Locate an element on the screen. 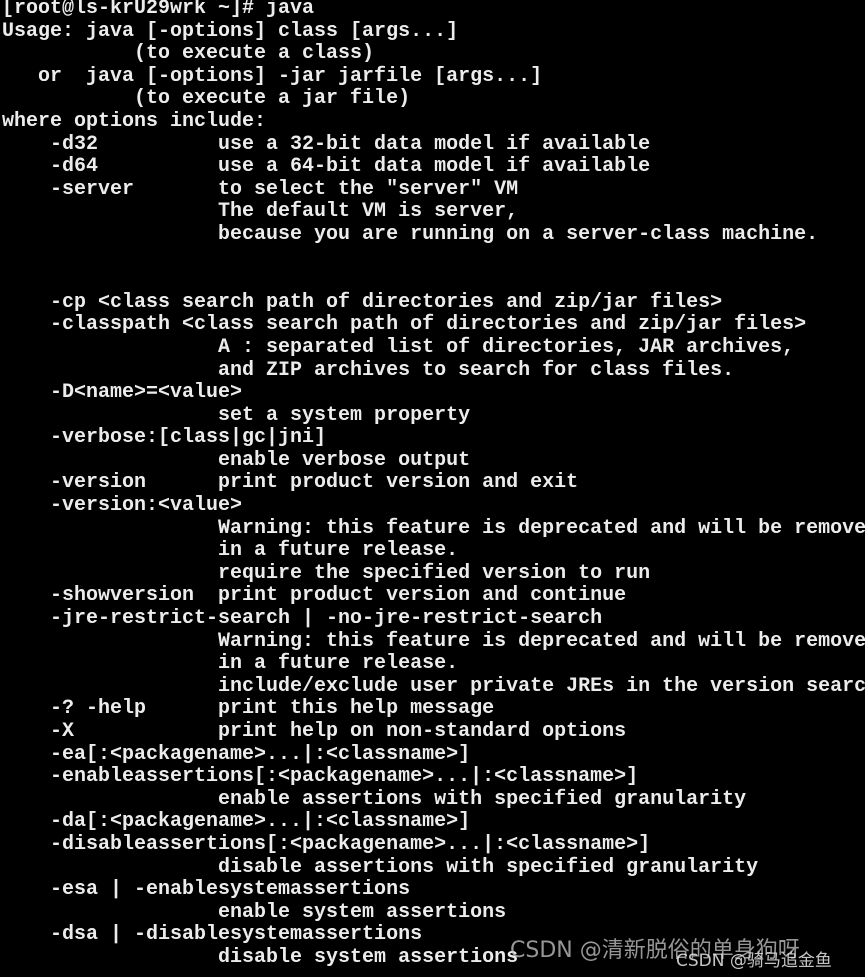 This screenshot has width=865, height=977. terminal-line: -X print help on non-standard options is located at coordinates (314, 731).